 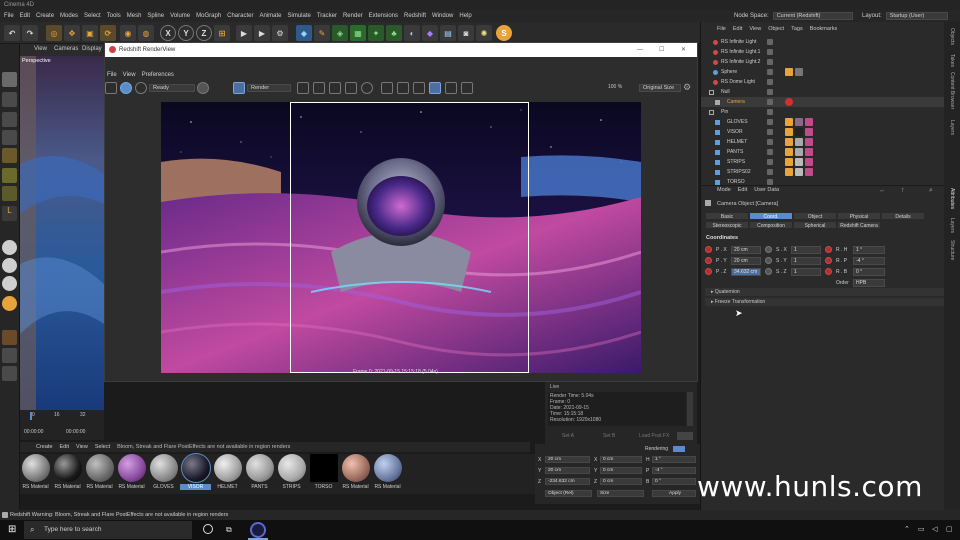 What do you see at coordinates (403, 88) in the screenshot?
I see `zoom-fit-icon` at bounding box center [403, 88].